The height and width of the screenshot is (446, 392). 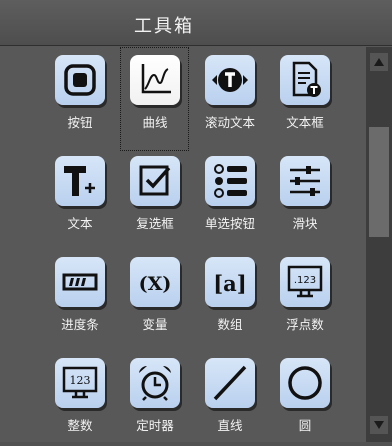 I want to click on text-box-icon, so click(x=306, y=79).